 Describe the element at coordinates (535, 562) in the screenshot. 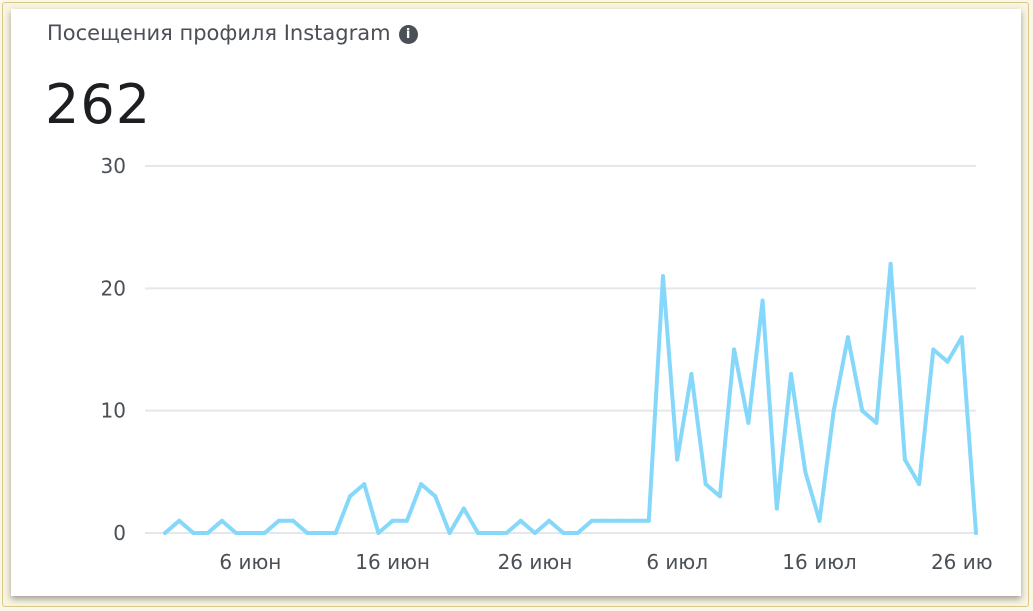

I see `x-tick-label: 26 июн` at that location.